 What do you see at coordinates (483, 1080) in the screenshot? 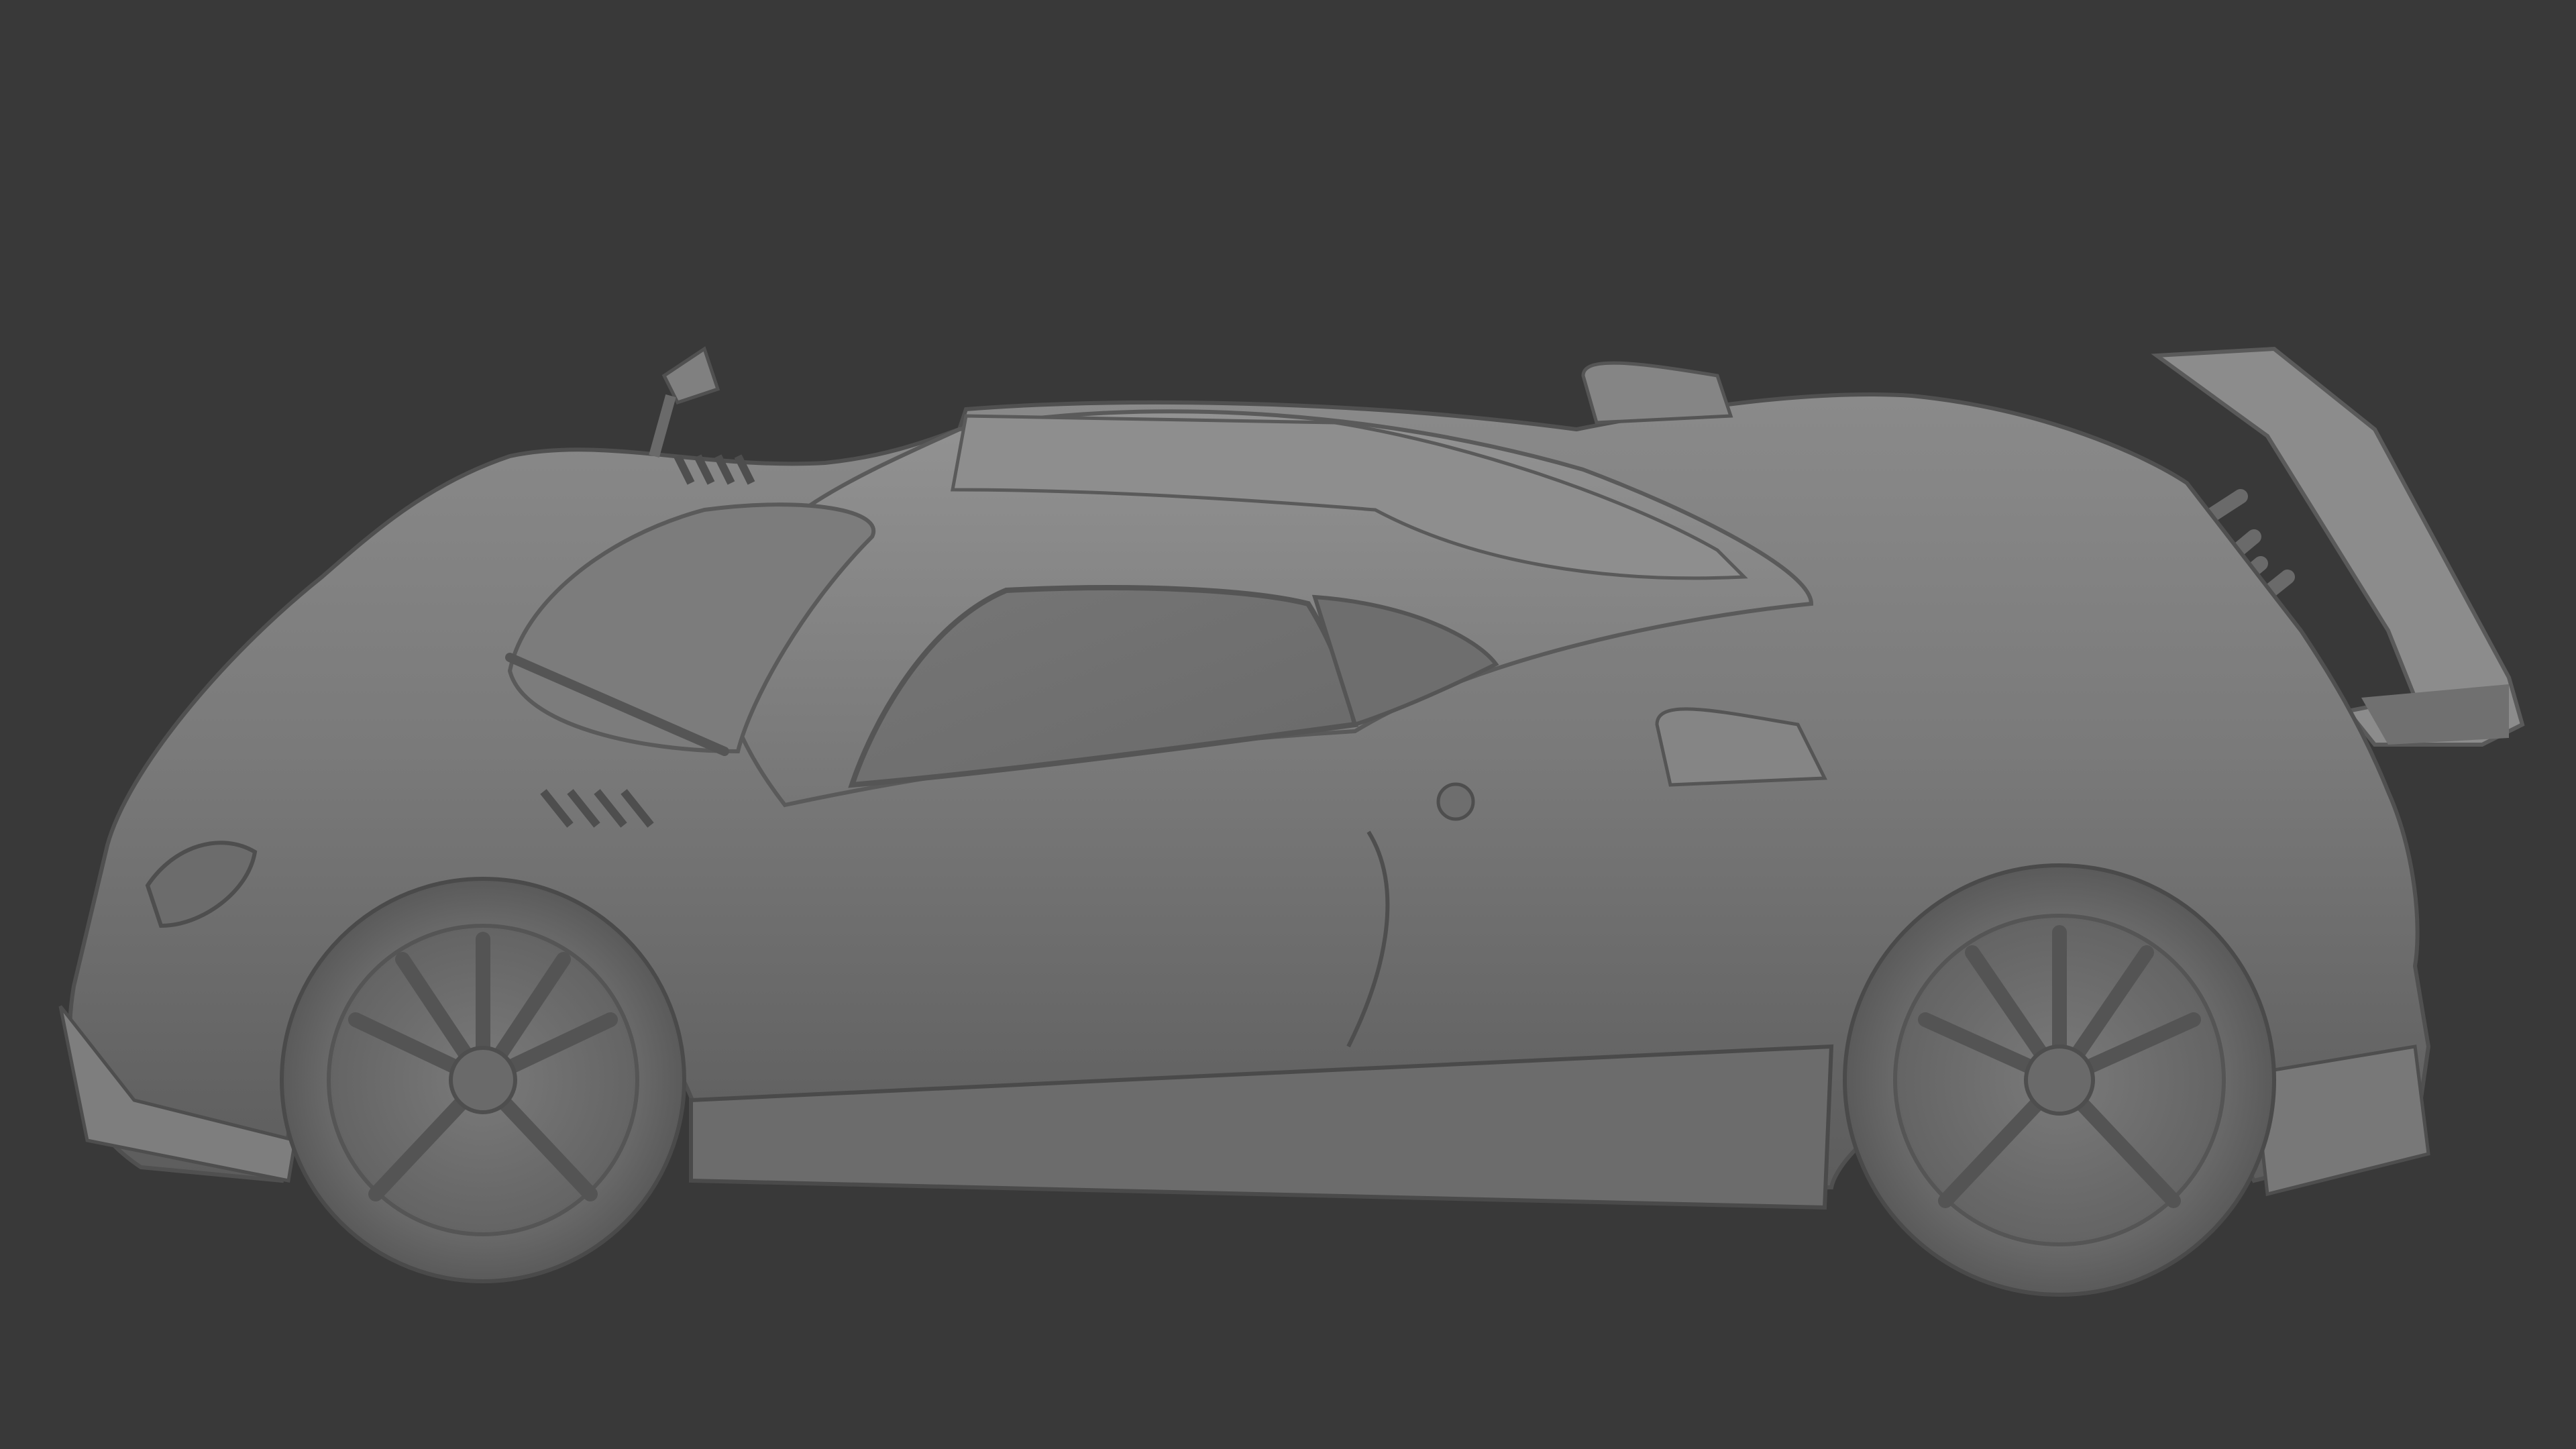
I see `front-wheel` at bounding box center [483, 1080].